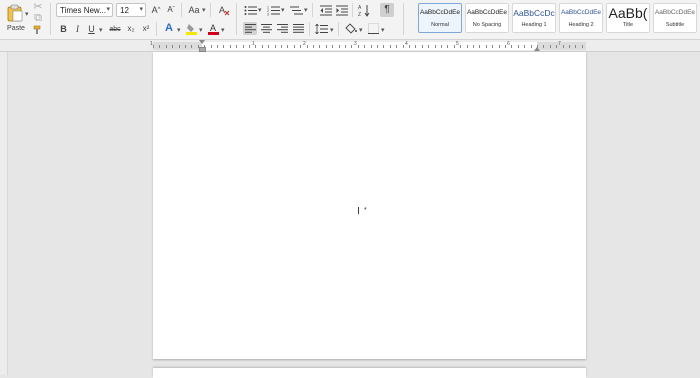 The height and width of the screenshot is (378, 700). Describe the element at coordinates (38, 17) in the screenshot. I see `copy-icon: ⧉` at that location.